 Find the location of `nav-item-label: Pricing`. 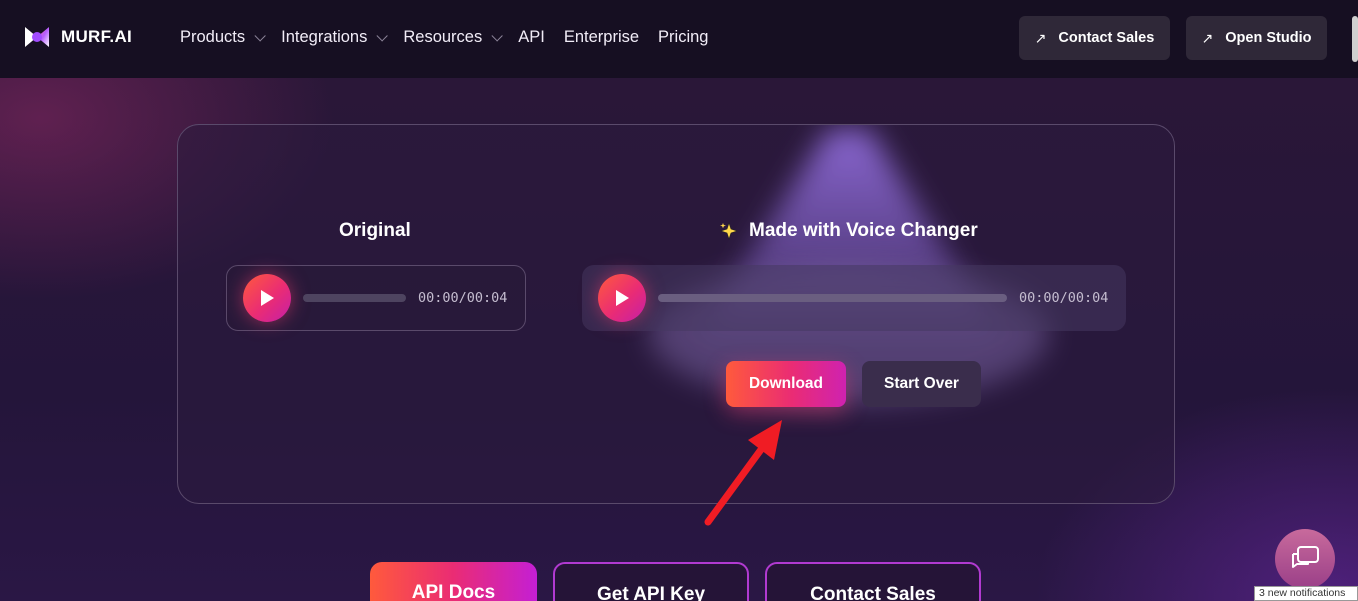

nav-item-label: Pricing is located at coordinates (683, 37).